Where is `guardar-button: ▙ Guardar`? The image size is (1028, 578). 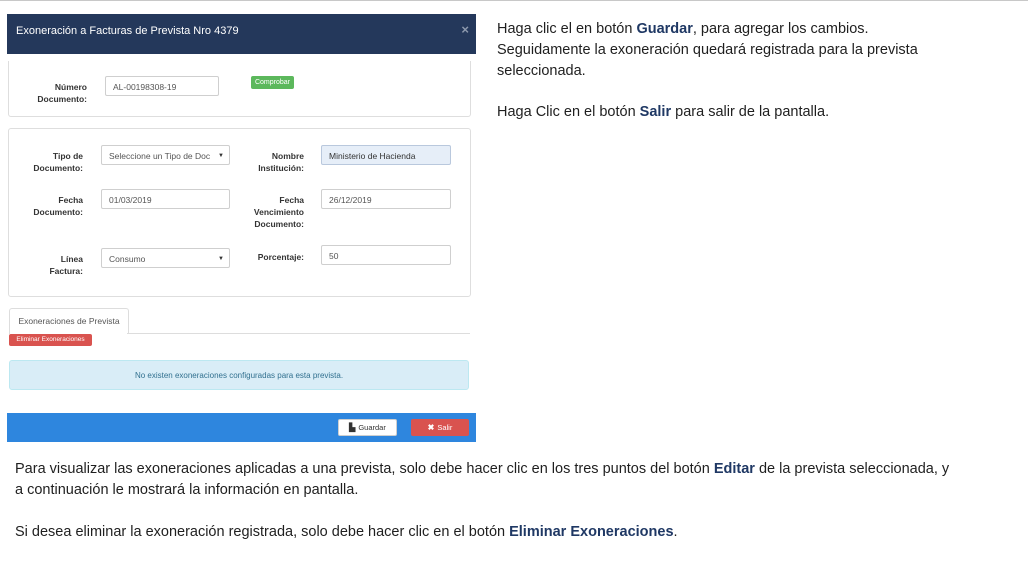 guardar-button: ▙ Guardar is located at coordinates (367, 427).